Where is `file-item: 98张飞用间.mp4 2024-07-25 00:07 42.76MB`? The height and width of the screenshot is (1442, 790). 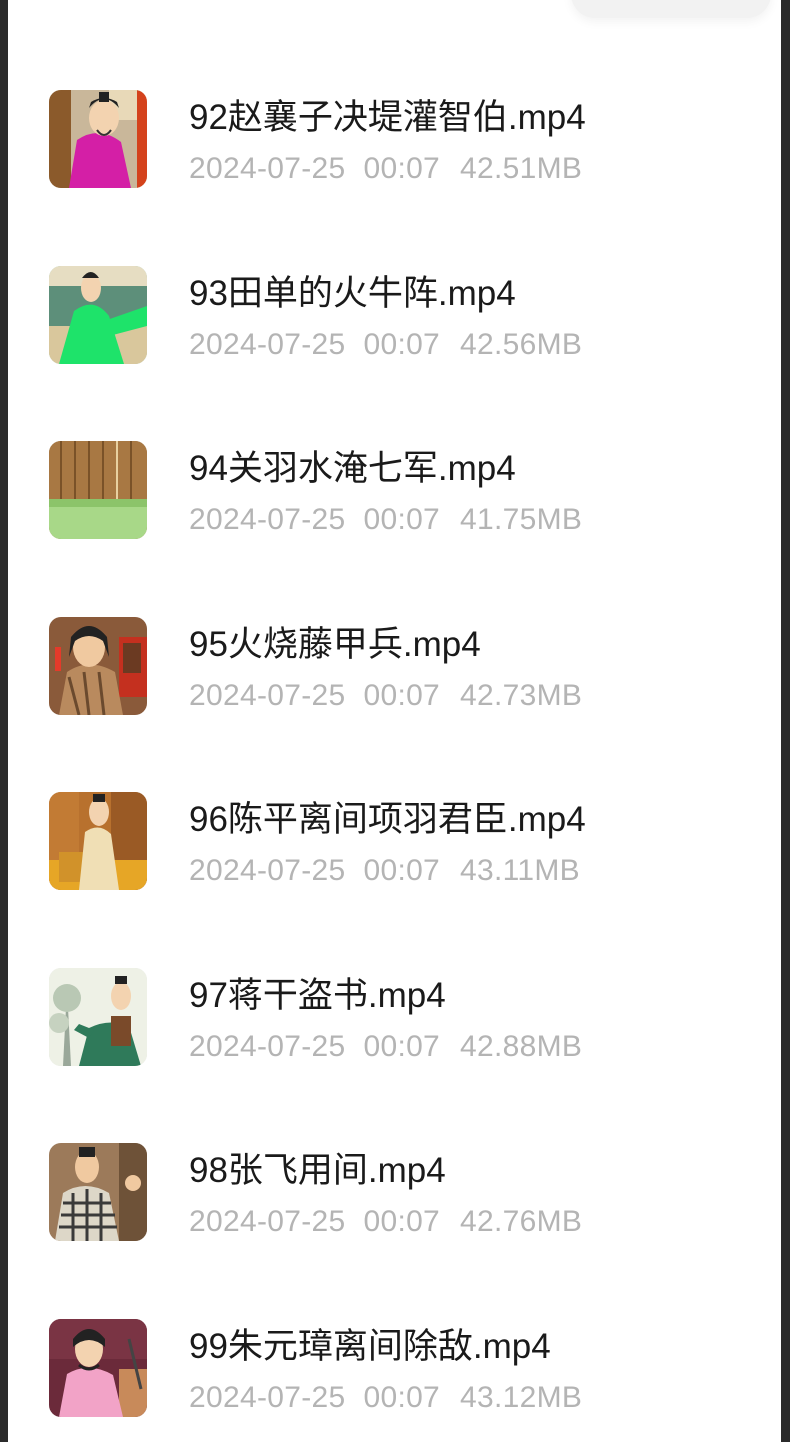
file-item: 98张飞用间.mp4 2024-07-25 00:07 42.76MB is located at coordinates (394, 1229).